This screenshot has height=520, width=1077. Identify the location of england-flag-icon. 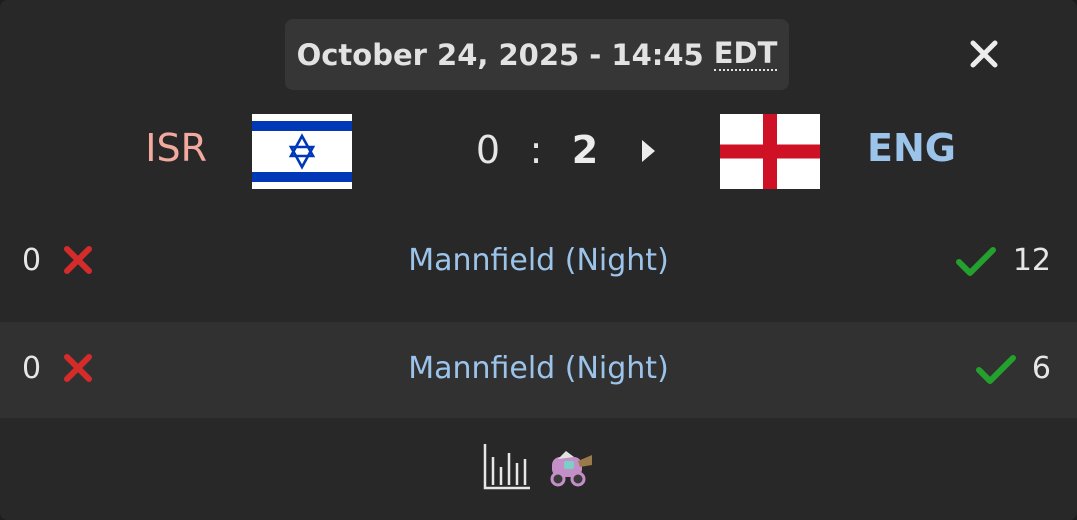
(770, 151).